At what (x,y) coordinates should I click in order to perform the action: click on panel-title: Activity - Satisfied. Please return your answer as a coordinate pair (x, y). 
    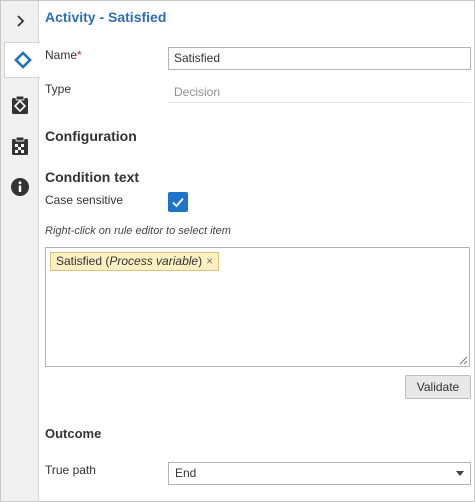
    Looking at the image, I should click on (106, 17).